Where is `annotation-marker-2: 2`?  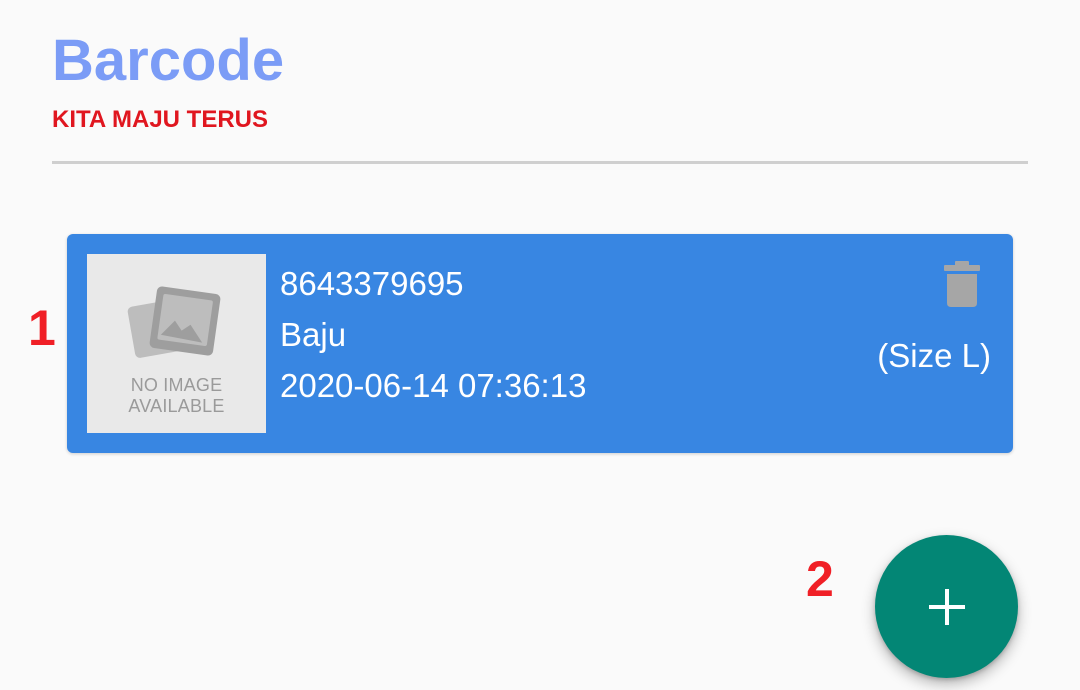
annotation-marker-2: 2 is located at coordinates (820, 579).